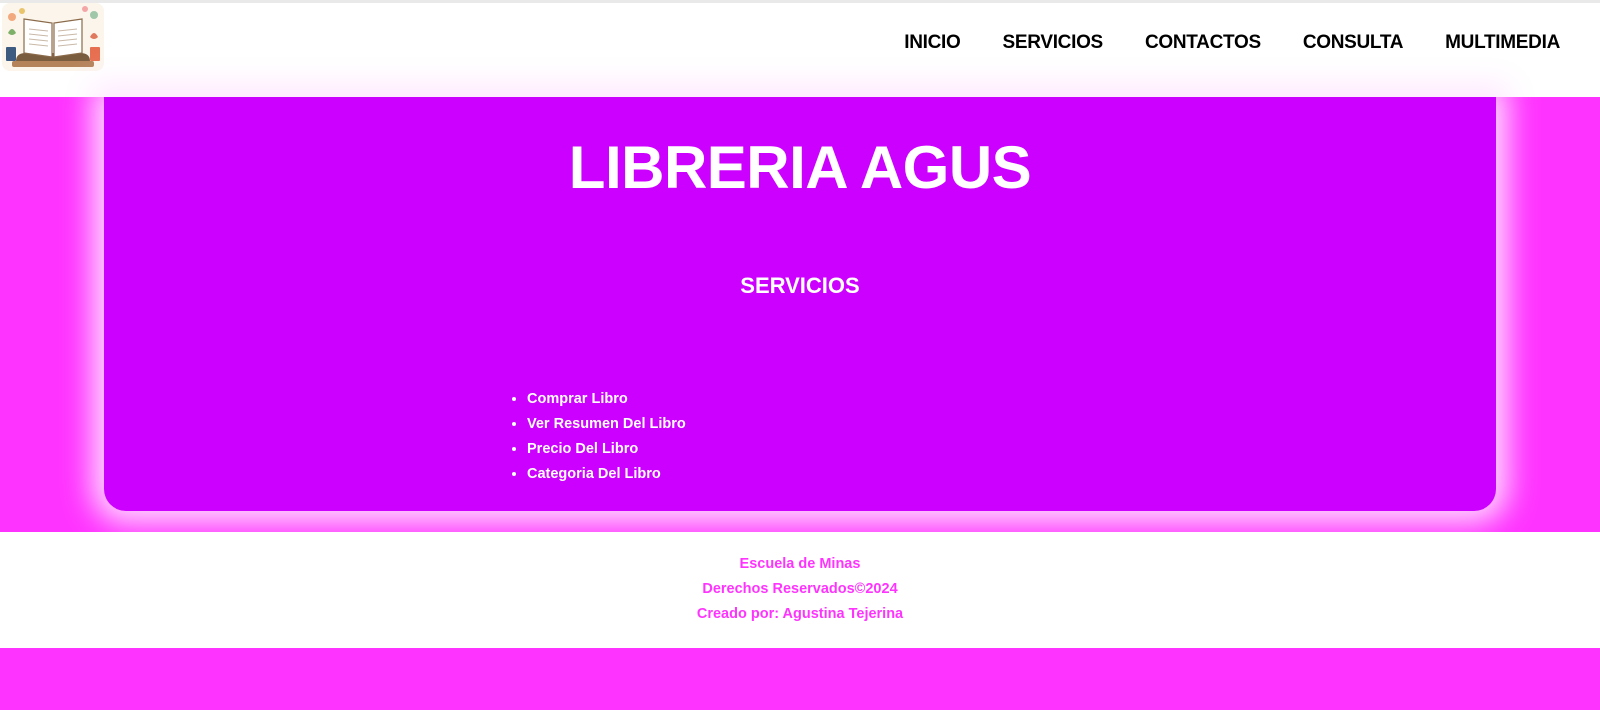  Describe the element at coordinates (1053, 43) in the screenshot. I see `nav-servicios: SERVICIOS` at that location.